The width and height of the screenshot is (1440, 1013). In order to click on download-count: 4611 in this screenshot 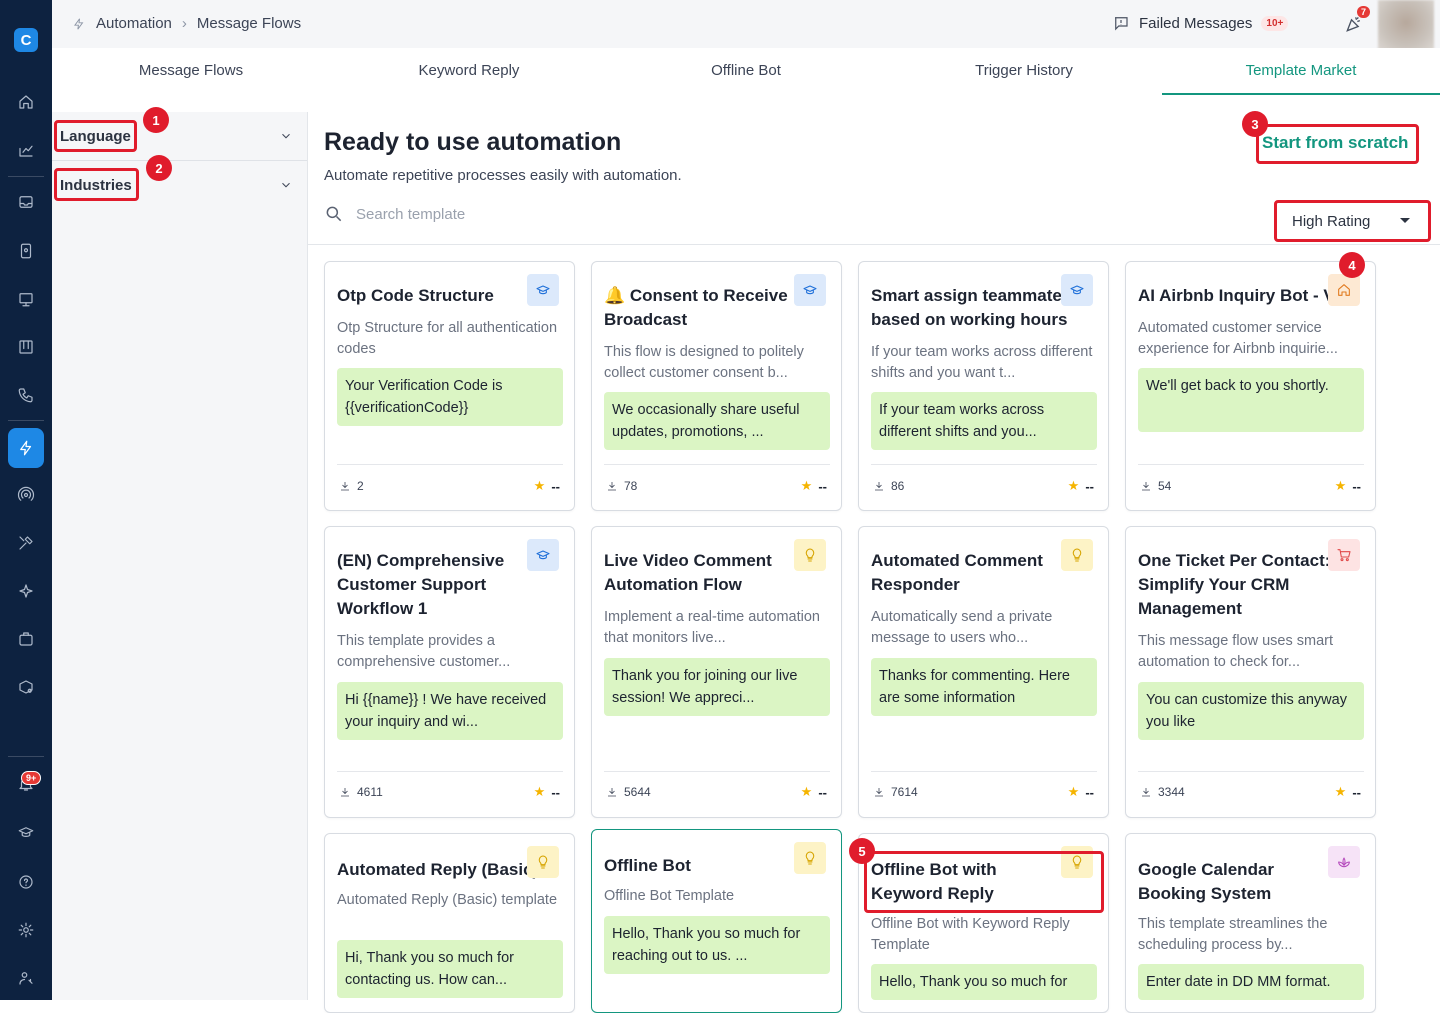, I will do `click(361, 792)`.